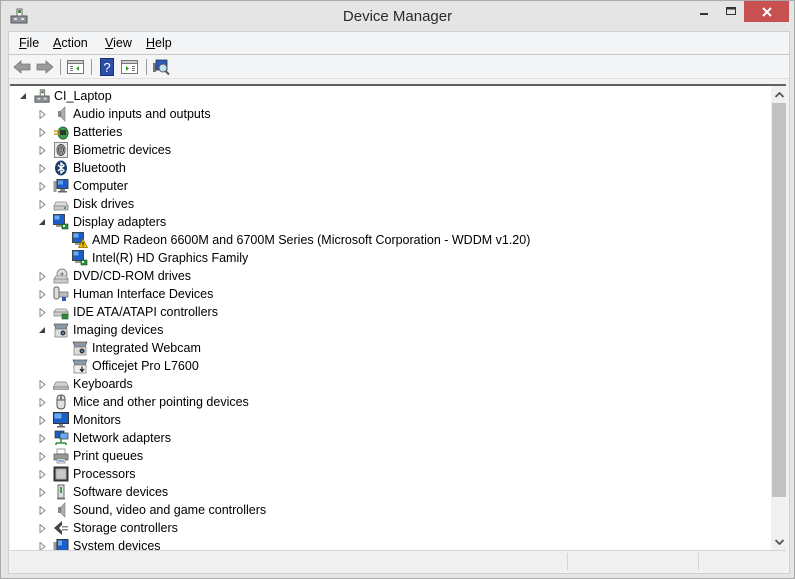 This screenshot has height=579, width=795. Describe the element at coordinates (122, 438) in the screenshot. I see `tree-item-label: Network adapters` at that location.